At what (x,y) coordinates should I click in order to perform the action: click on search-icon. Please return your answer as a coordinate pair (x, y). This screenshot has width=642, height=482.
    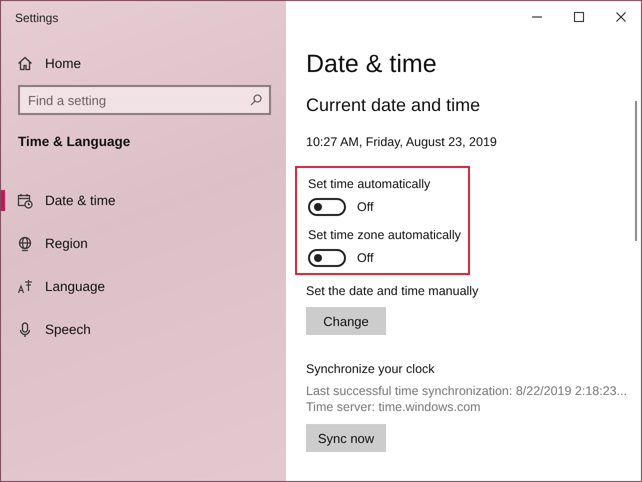
    Looking at the image, I should click on (256, 100).